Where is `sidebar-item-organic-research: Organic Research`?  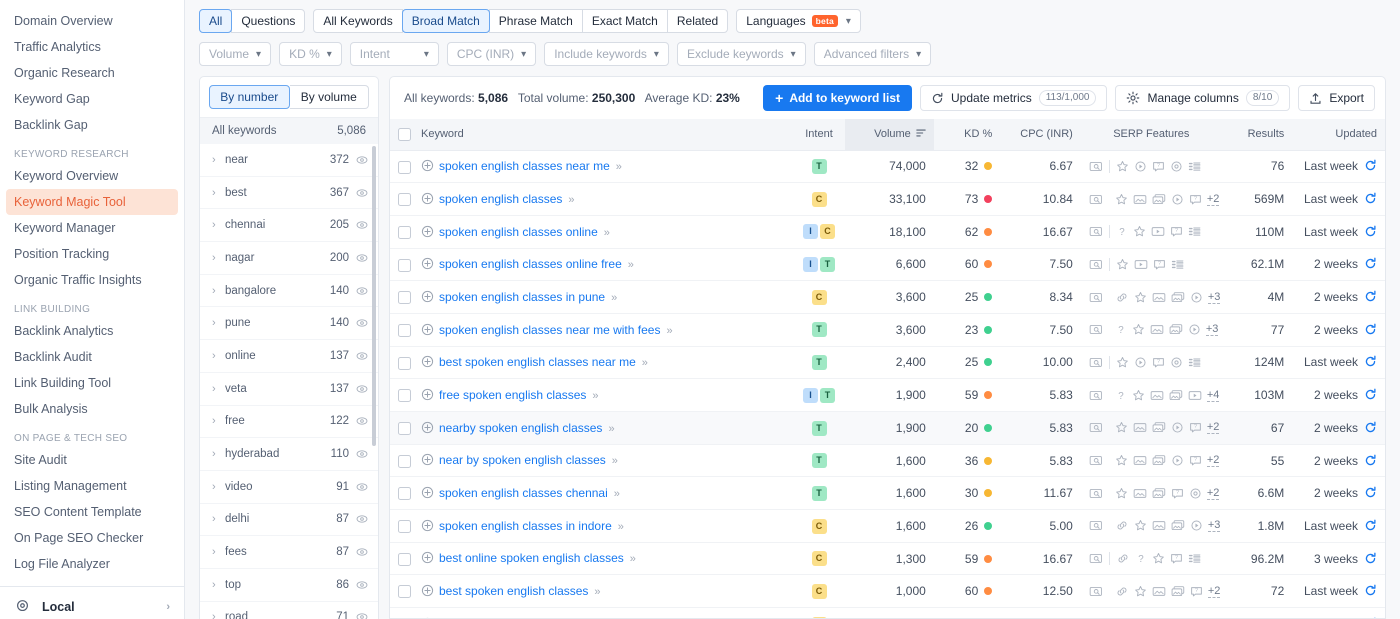
sidebar-item-organic-research: Organic Research is located at coordinates (92, 73).